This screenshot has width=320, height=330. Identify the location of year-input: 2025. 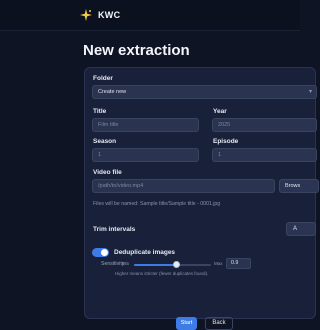
(264, 125).